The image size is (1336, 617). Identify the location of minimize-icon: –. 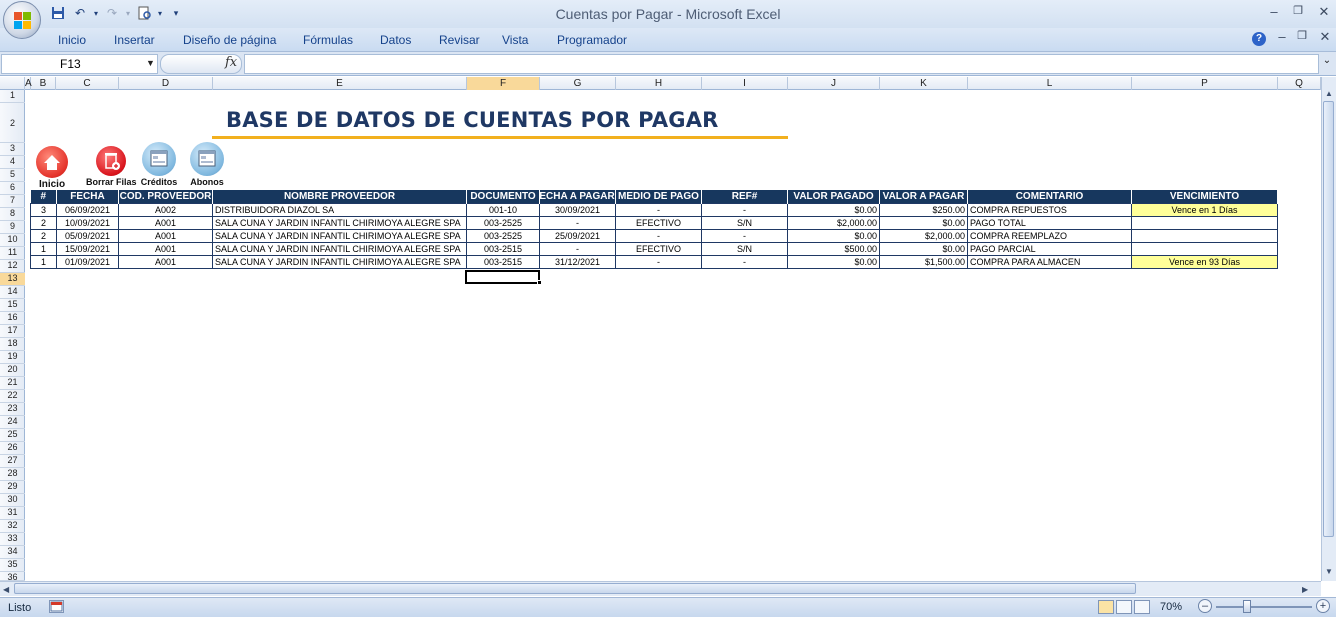
(1274, 13).